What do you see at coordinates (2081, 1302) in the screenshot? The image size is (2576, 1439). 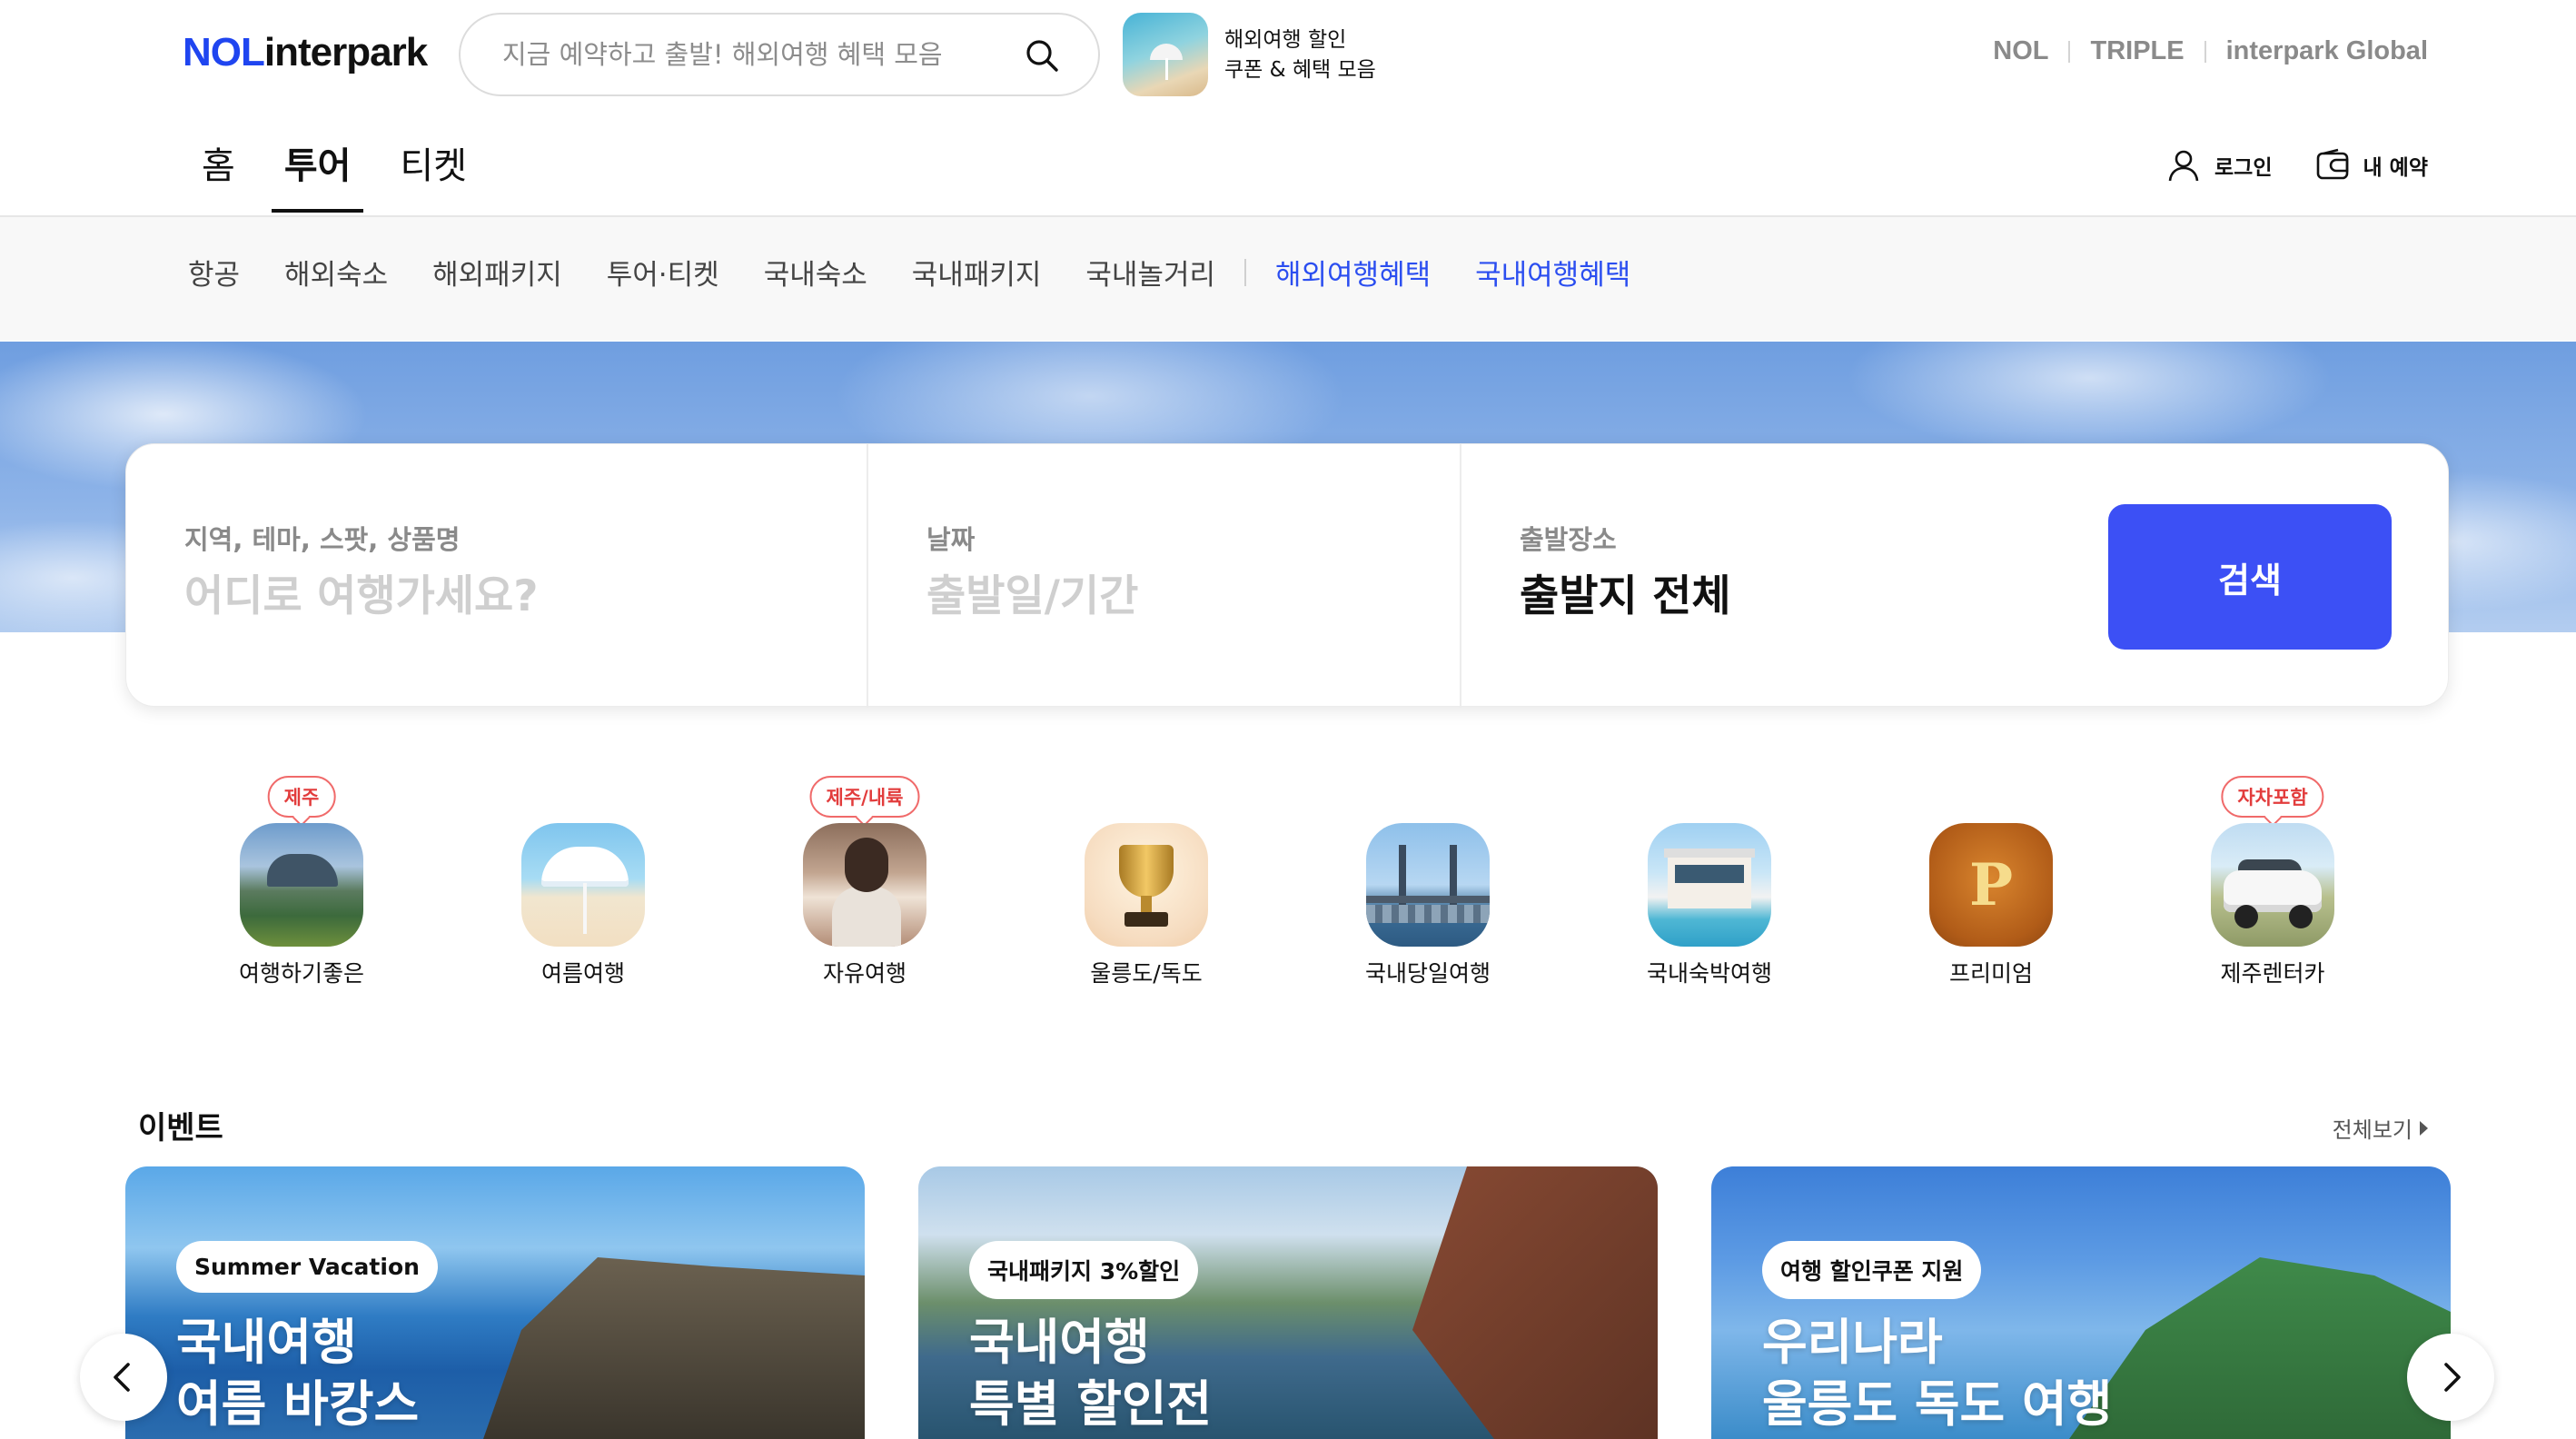 I see `event-card: 여행 할인쿠폰 지원 우리나라 울릉도 독도 여행` at bounding box center [2081, 1302].